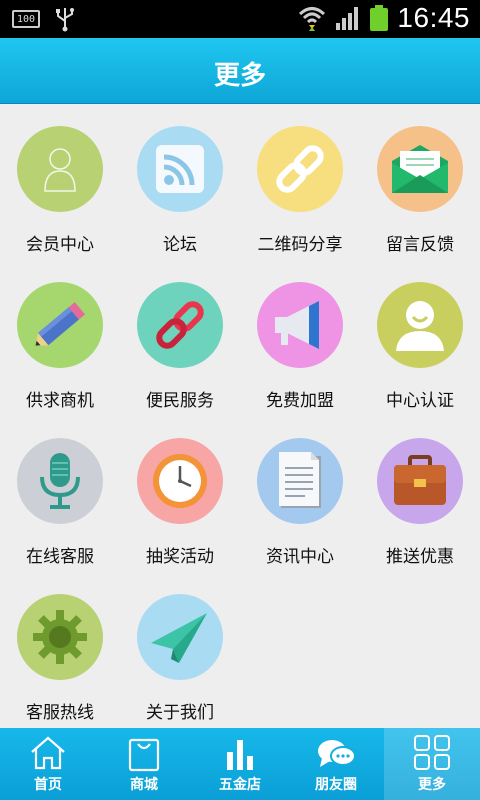 Image resolution: width=480 pixels, height=800 pixels. I want to click on grid-item-label: 免费加盟, so click(300, 401).